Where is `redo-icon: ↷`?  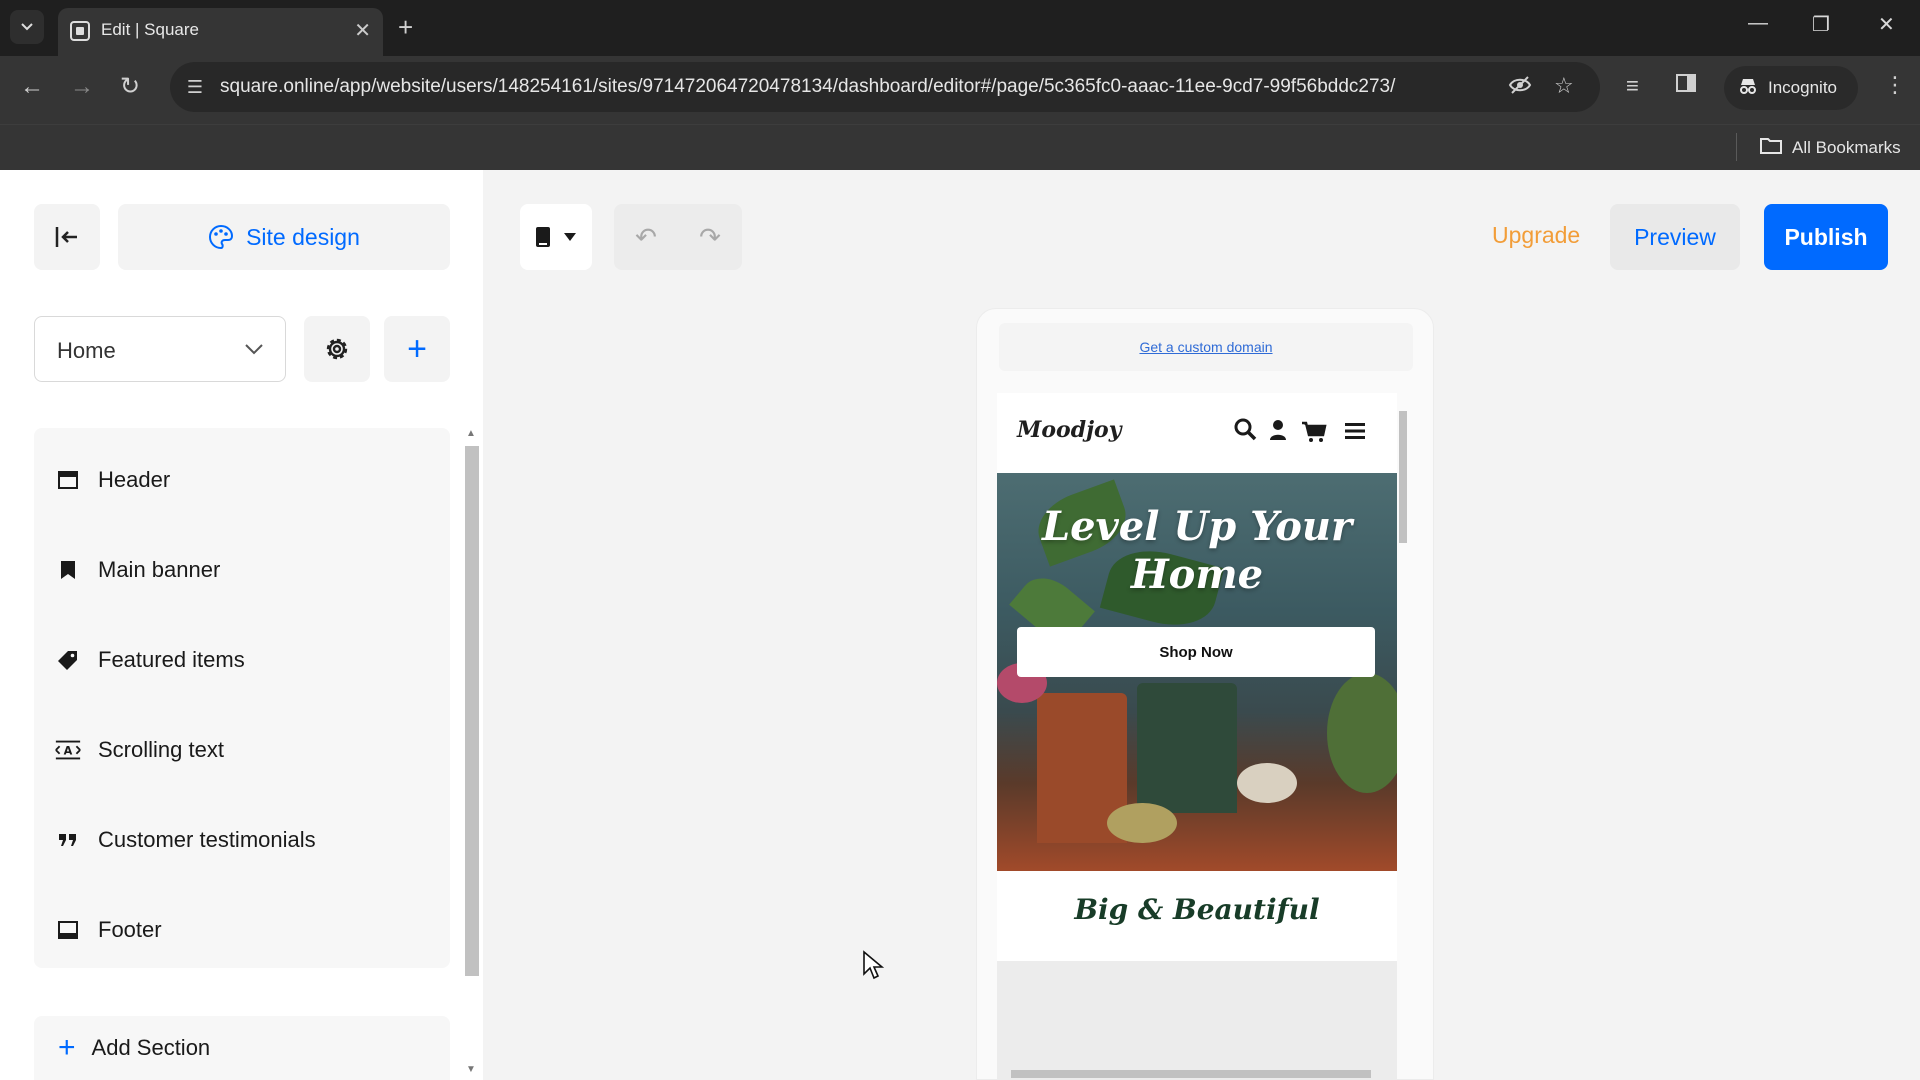 redo-icon: ↷ is located at coordinates (710, 237).